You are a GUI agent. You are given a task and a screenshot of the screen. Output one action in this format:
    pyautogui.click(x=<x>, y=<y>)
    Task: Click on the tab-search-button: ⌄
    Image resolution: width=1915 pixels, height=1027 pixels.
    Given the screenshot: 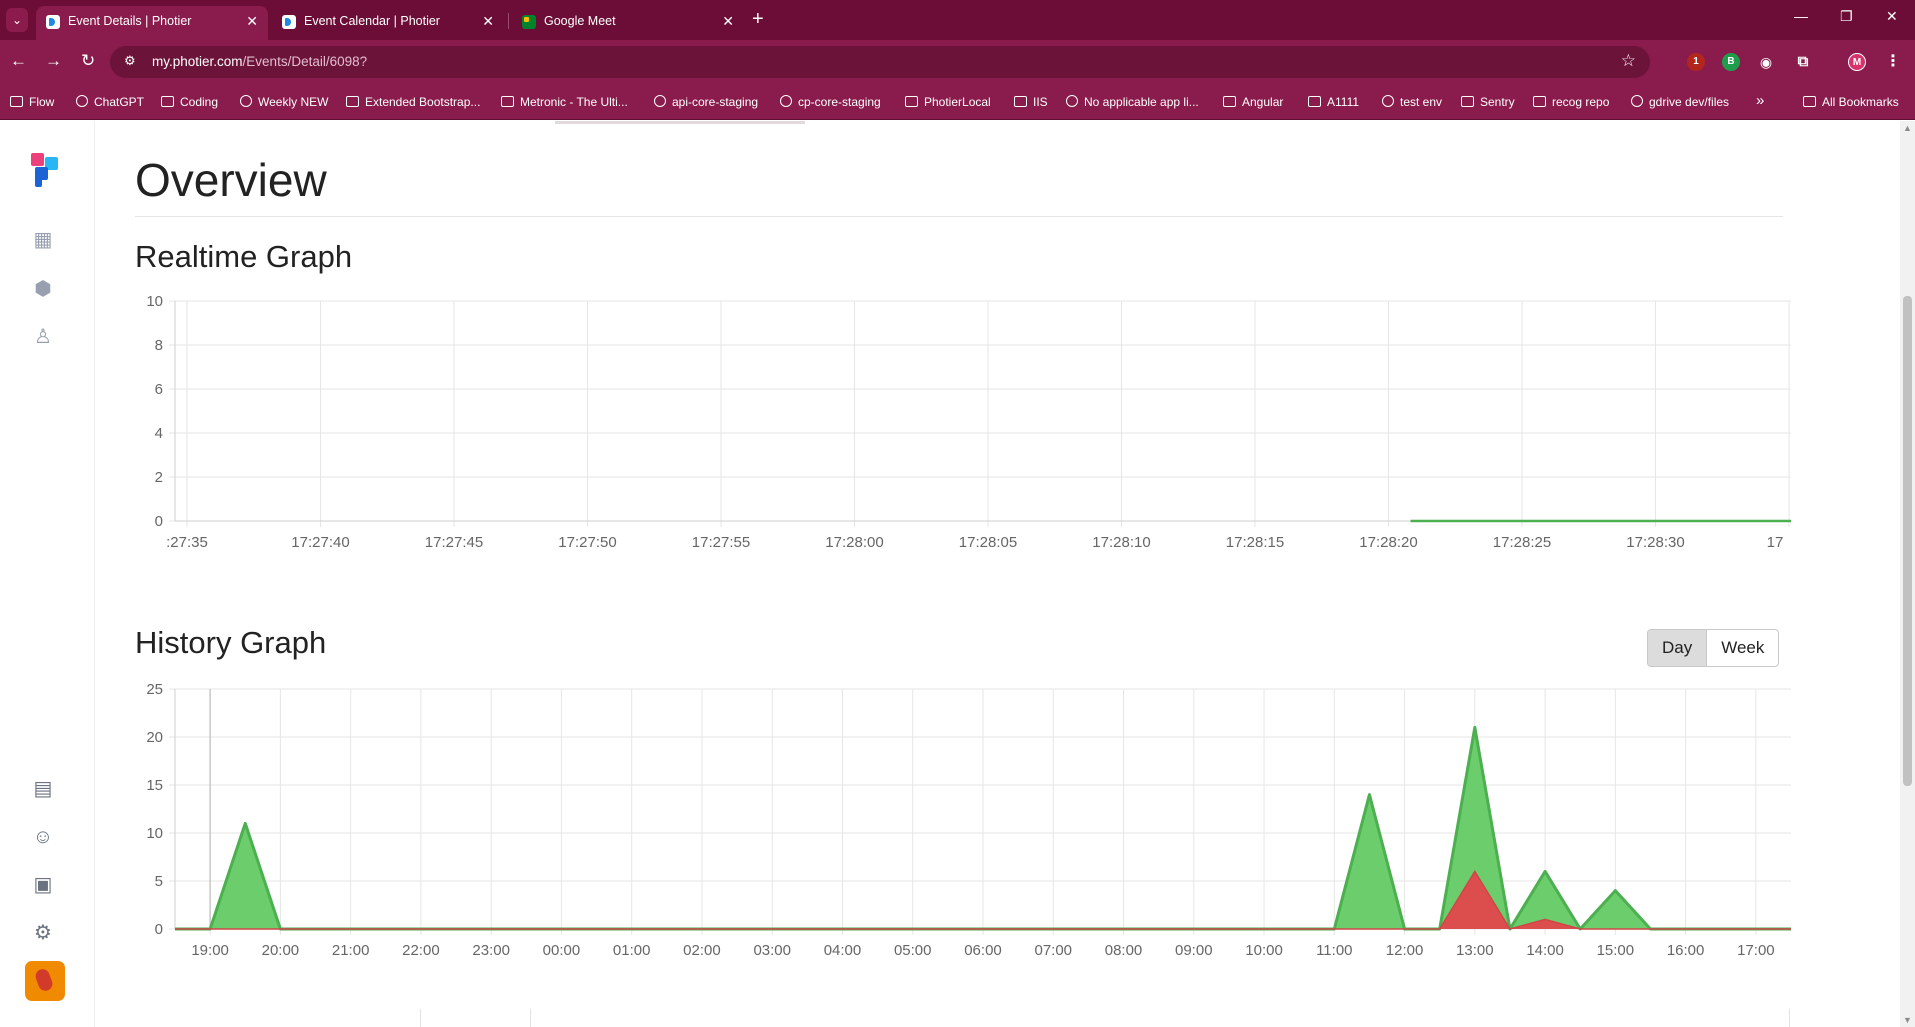 What is the action you would take?
    pyautogui.click(x=17, y=20)
    